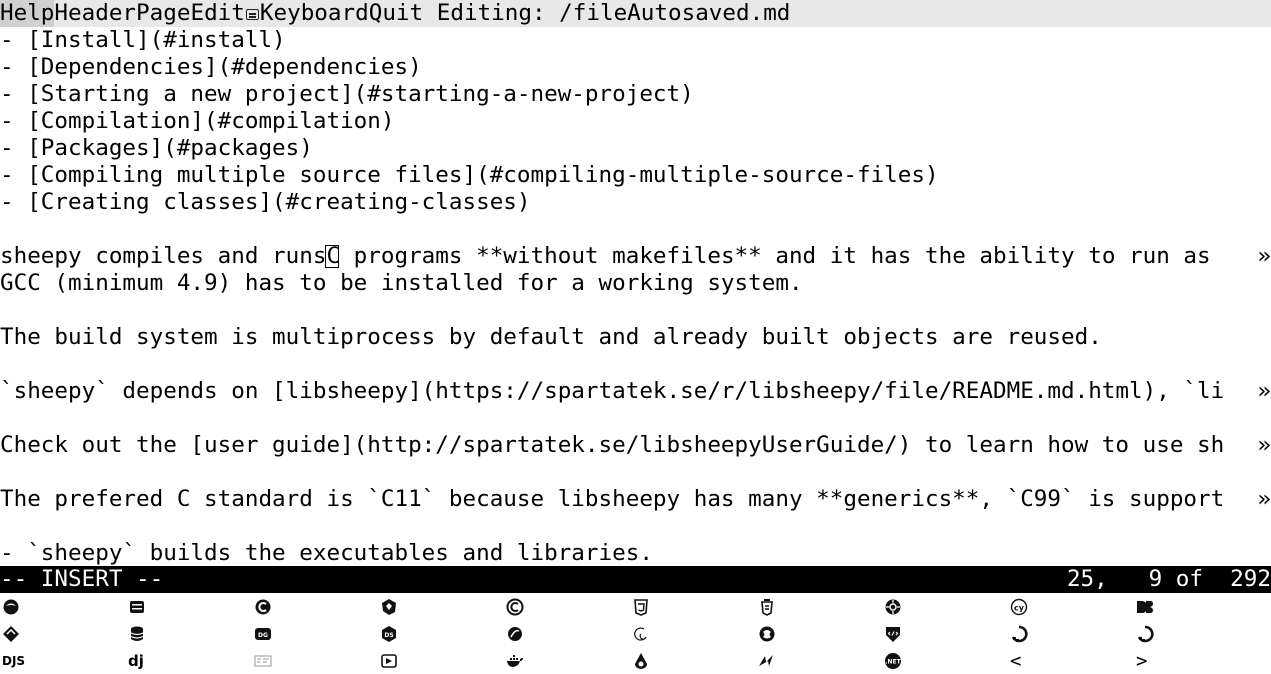 The image size is (1271, 674). What do you see at coordinates (396, 13) in the screenshot?
I see `menu-quit: Quit` at bounding box center [396, 13].